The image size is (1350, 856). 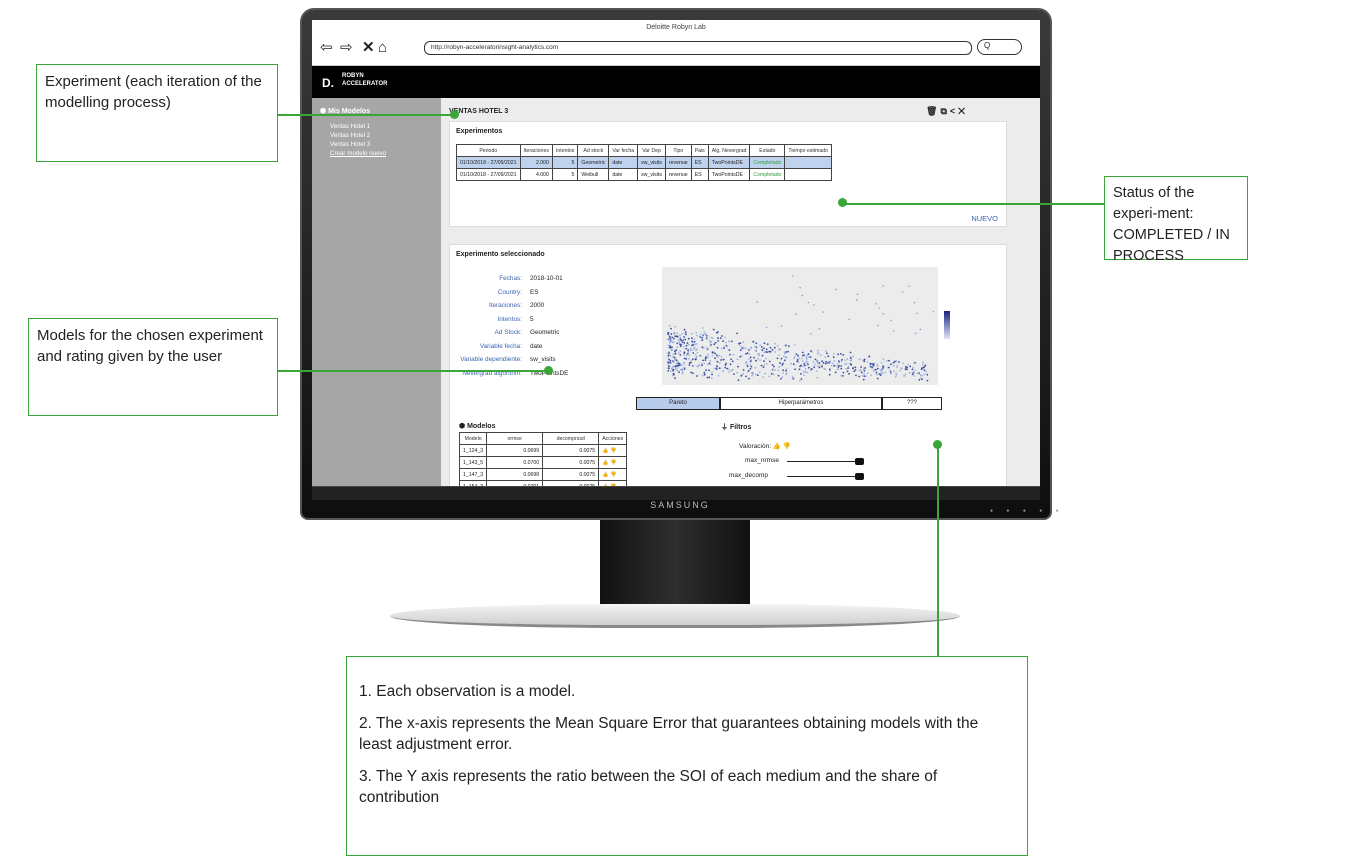 What do you see at coordinates (860, 476) in the screenshot?
I see `slider2-handle` at bounding box center [860, 476].